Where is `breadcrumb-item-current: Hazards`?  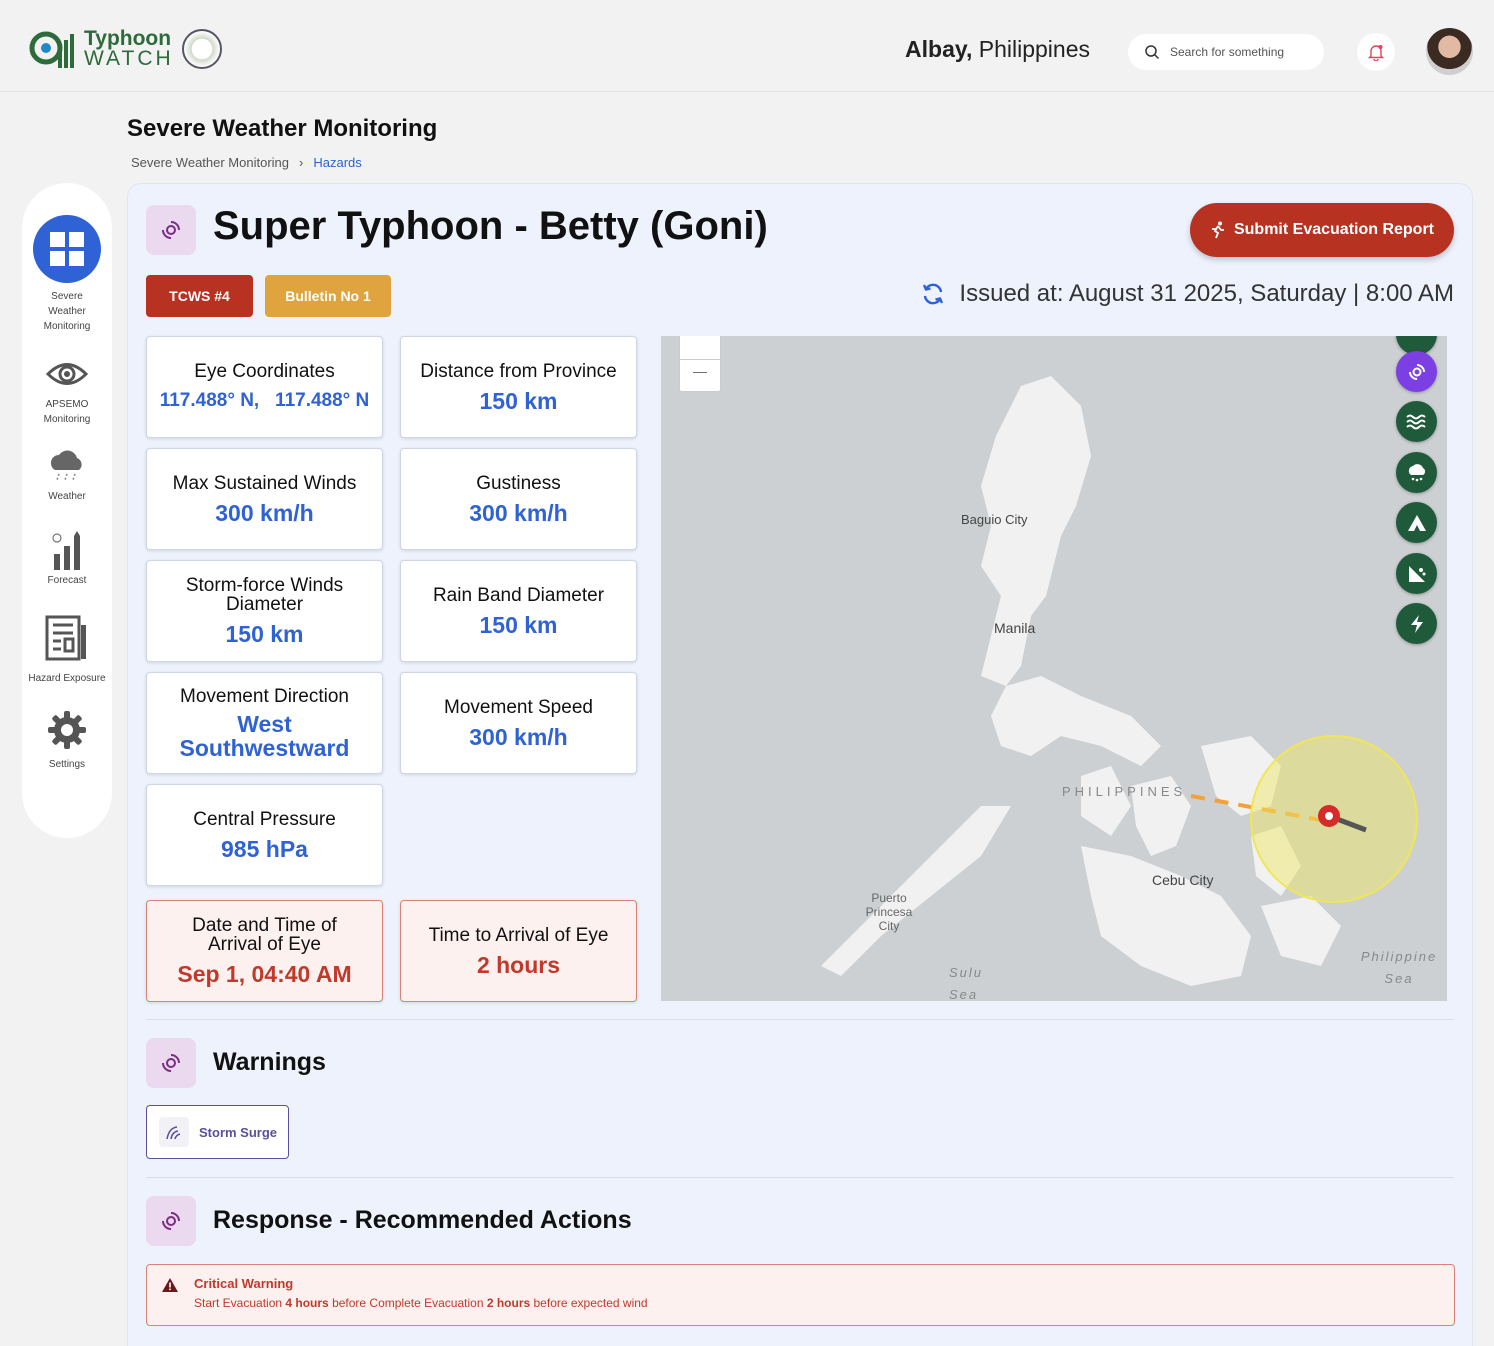
breadcrumb-item-current: Hazards is located at coordinates (337, 162).